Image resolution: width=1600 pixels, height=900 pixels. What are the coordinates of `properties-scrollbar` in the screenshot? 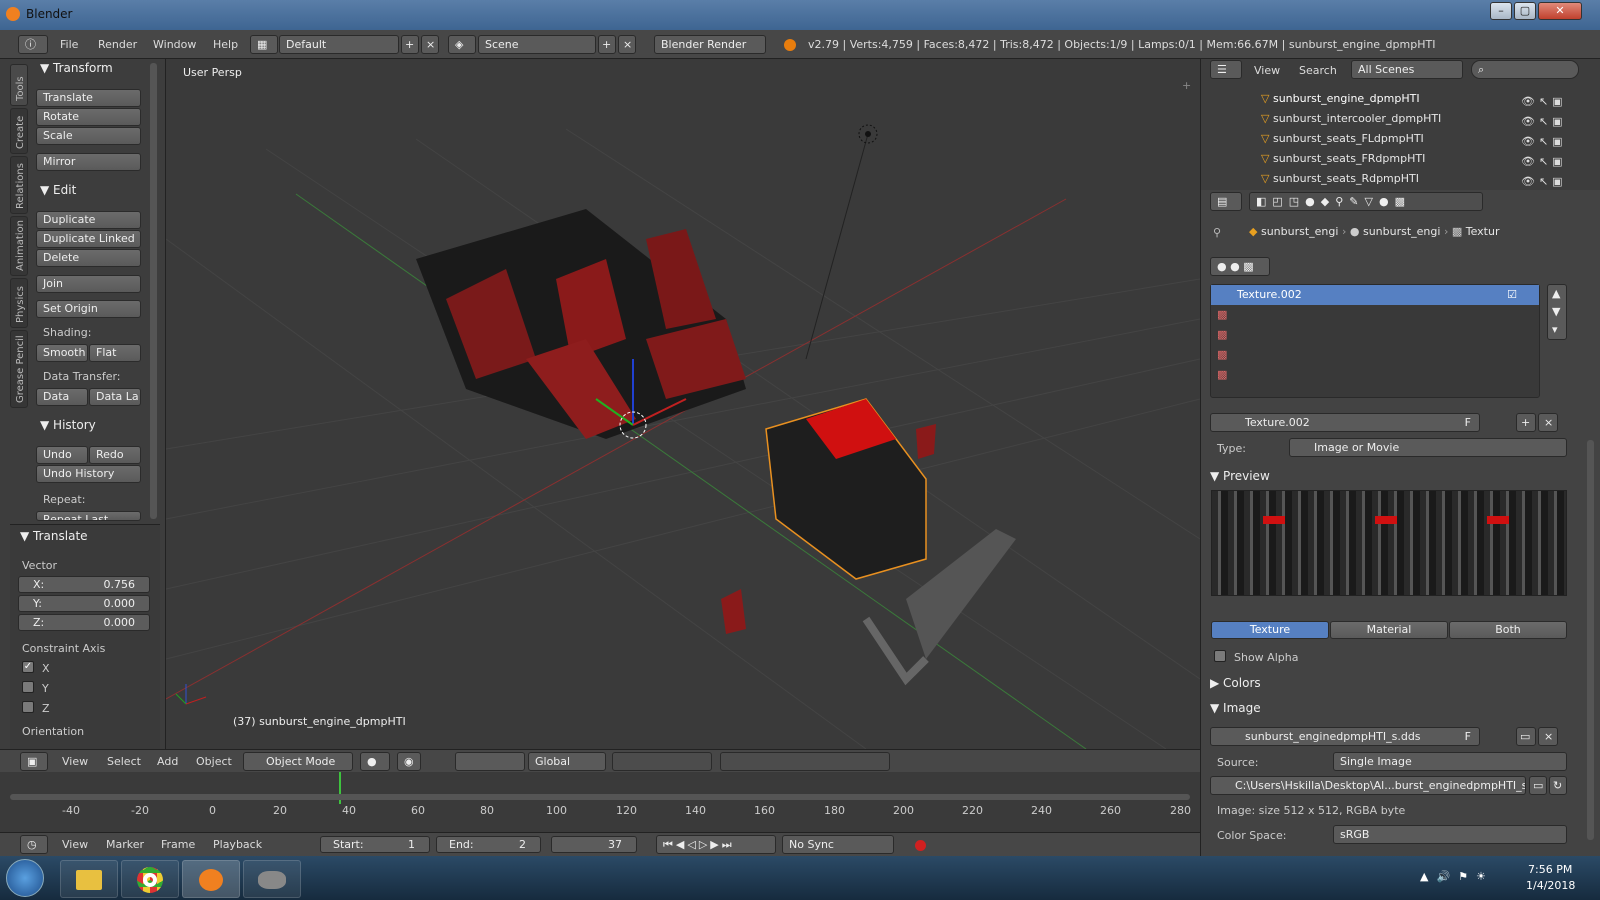 It's located at (1590, 640).